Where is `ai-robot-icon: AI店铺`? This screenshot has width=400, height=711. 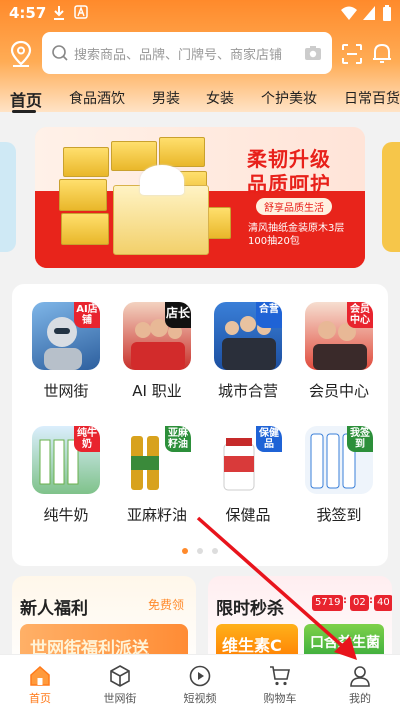 ai-robot-icon: AI店铺 is located at coordinates (66, 336).